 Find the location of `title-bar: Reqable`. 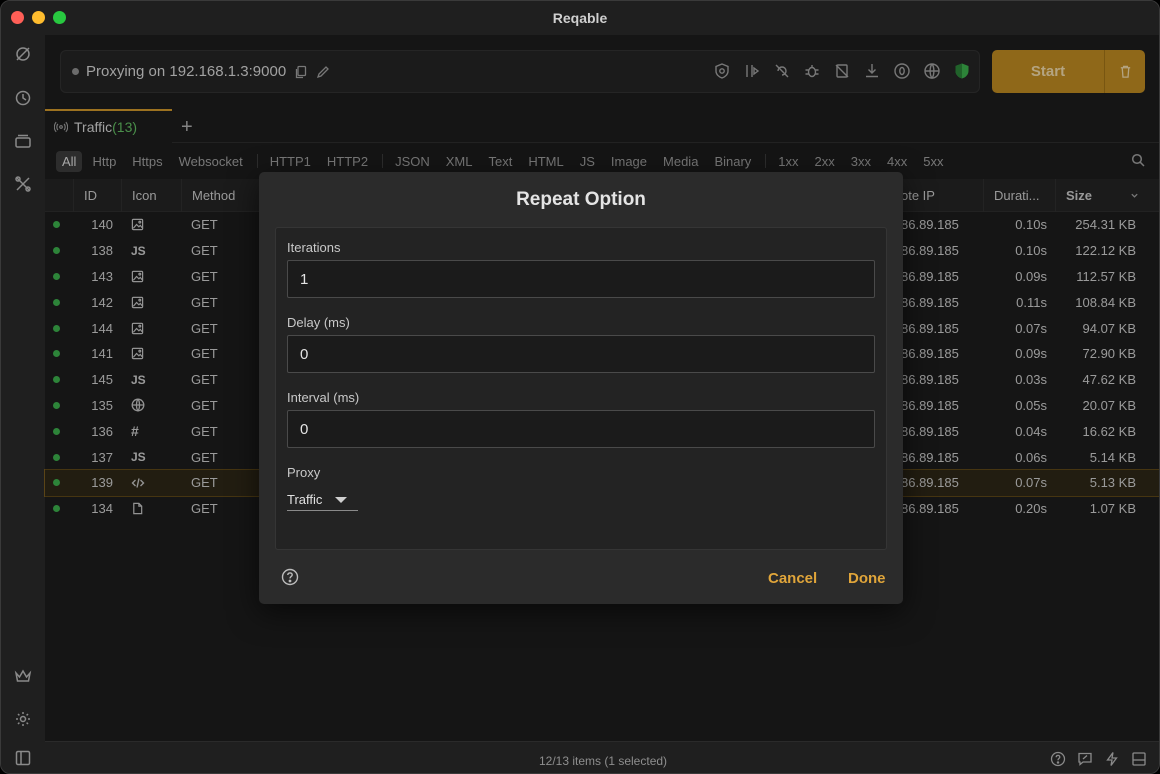

title-bar: Reqable is located at coordinates (580, 18).